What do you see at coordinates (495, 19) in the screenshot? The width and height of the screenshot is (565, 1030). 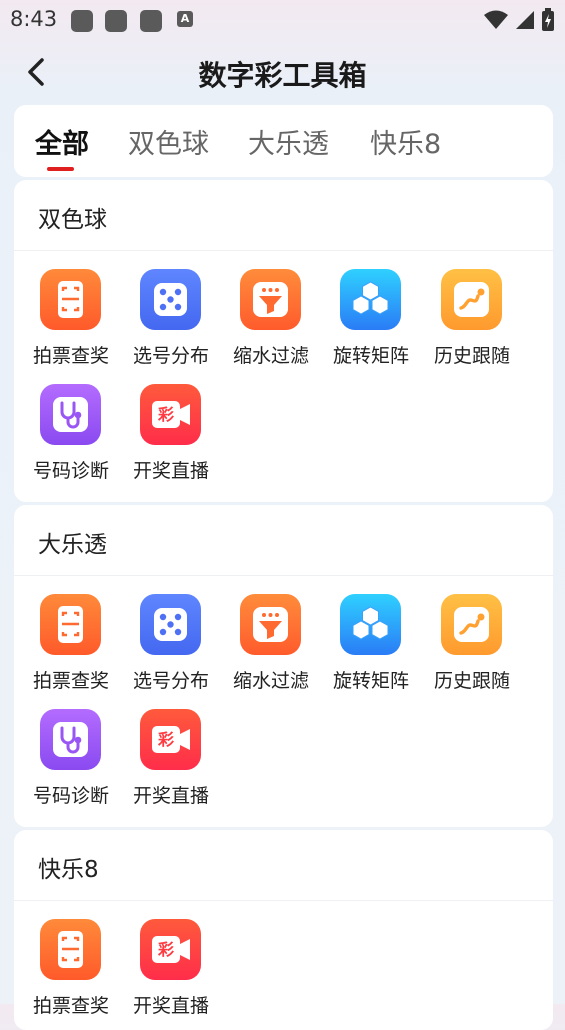 I see `wifi-icon` at bounding box center [495, 19].